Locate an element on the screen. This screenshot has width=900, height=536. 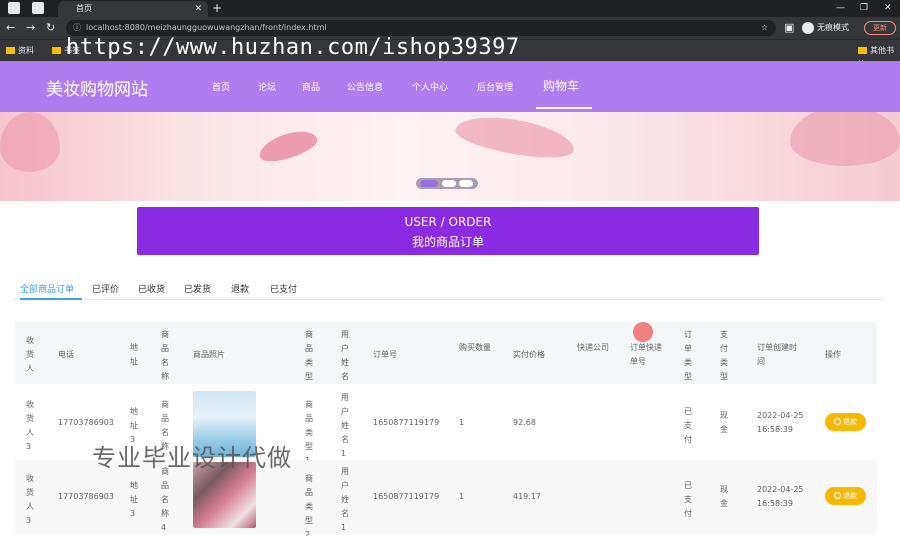
minimize-icon: — is located at coordinates (840, 8).